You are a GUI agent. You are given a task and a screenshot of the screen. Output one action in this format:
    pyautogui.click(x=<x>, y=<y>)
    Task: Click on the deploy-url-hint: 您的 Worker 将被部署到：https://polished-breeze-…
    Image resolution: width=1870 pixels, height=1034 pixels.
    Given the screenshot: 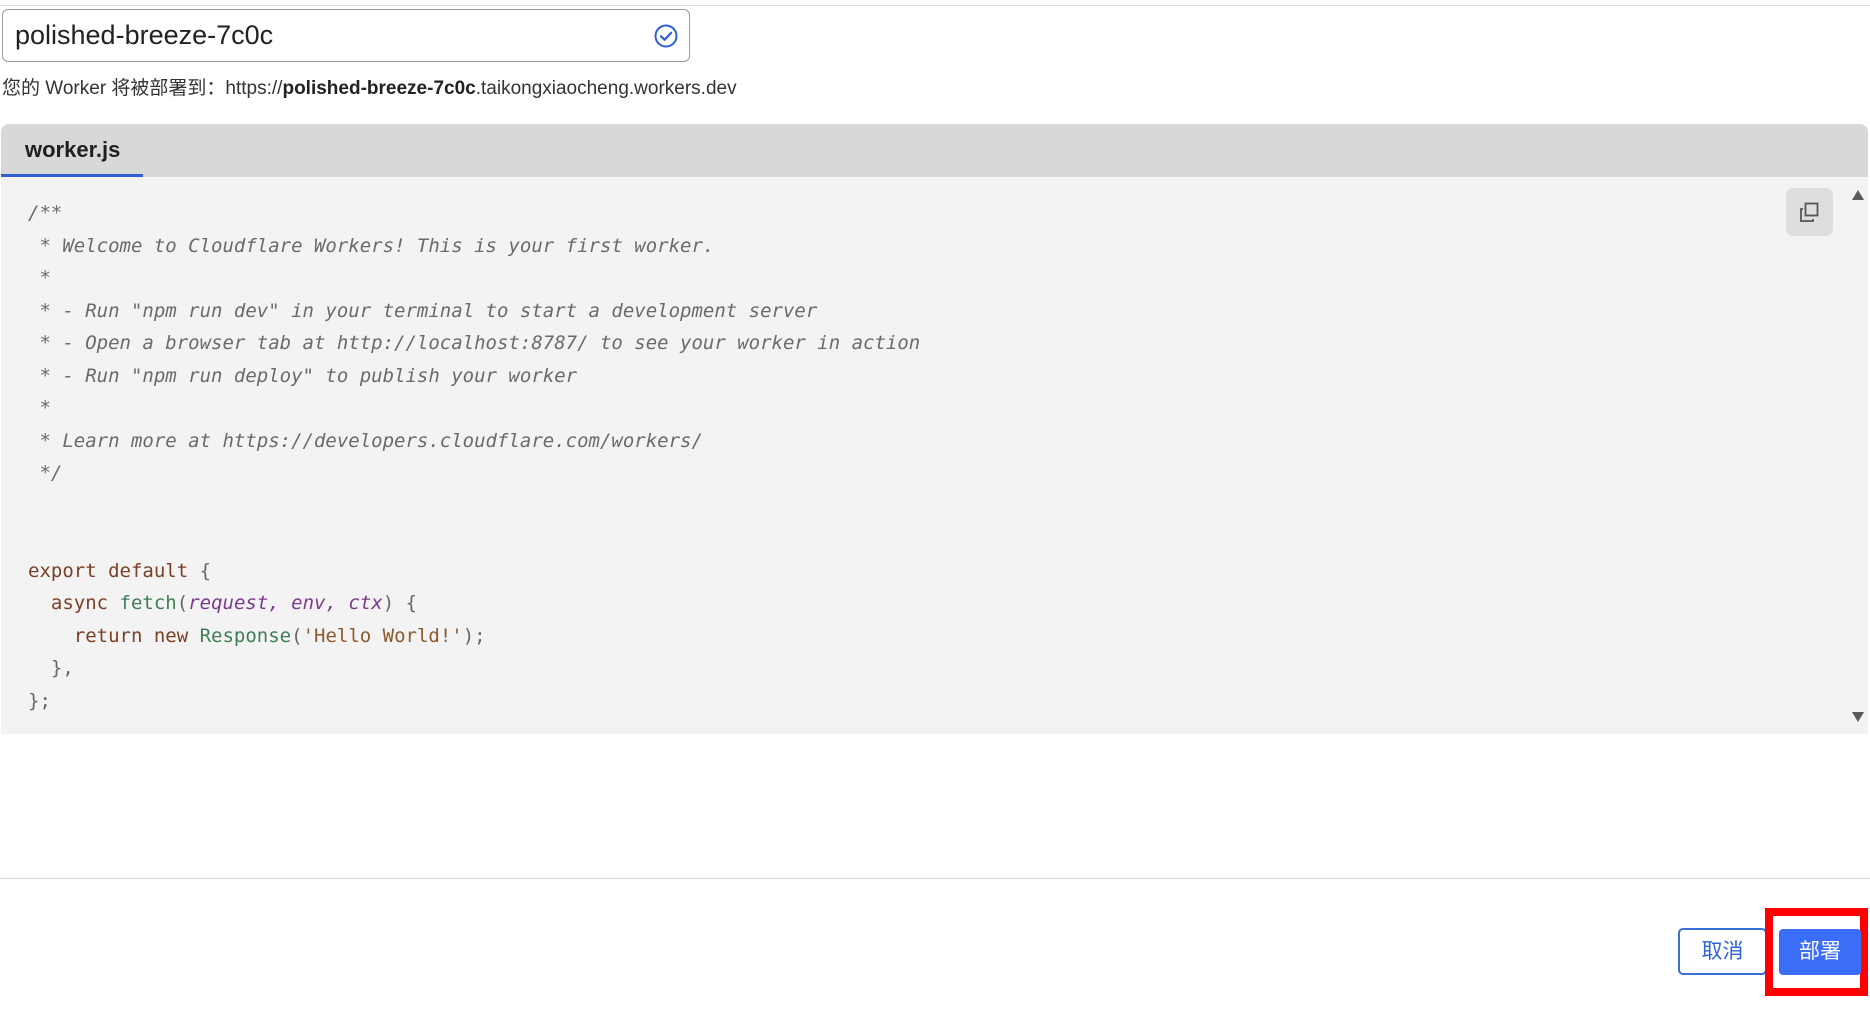 What is the action you would take?
    pyautogui.click(x=369, y=86)
    